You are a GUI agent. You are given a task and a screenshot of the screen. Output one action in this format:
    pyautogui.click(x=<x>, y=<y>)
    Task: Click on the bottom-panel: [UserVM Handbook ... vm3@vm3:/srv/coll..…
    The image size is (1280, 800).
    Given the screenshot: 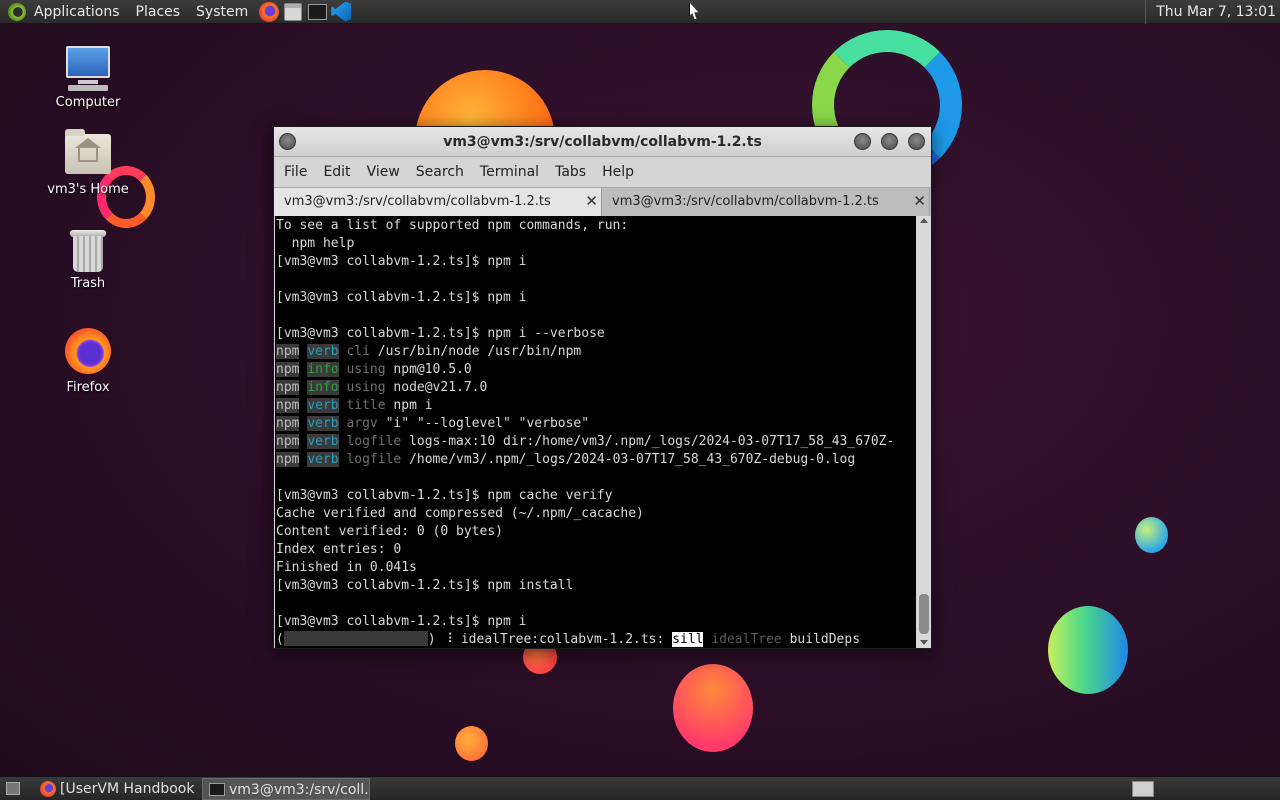 What is the action you would take?
    pyautogui.click(x=640, y=788)
    